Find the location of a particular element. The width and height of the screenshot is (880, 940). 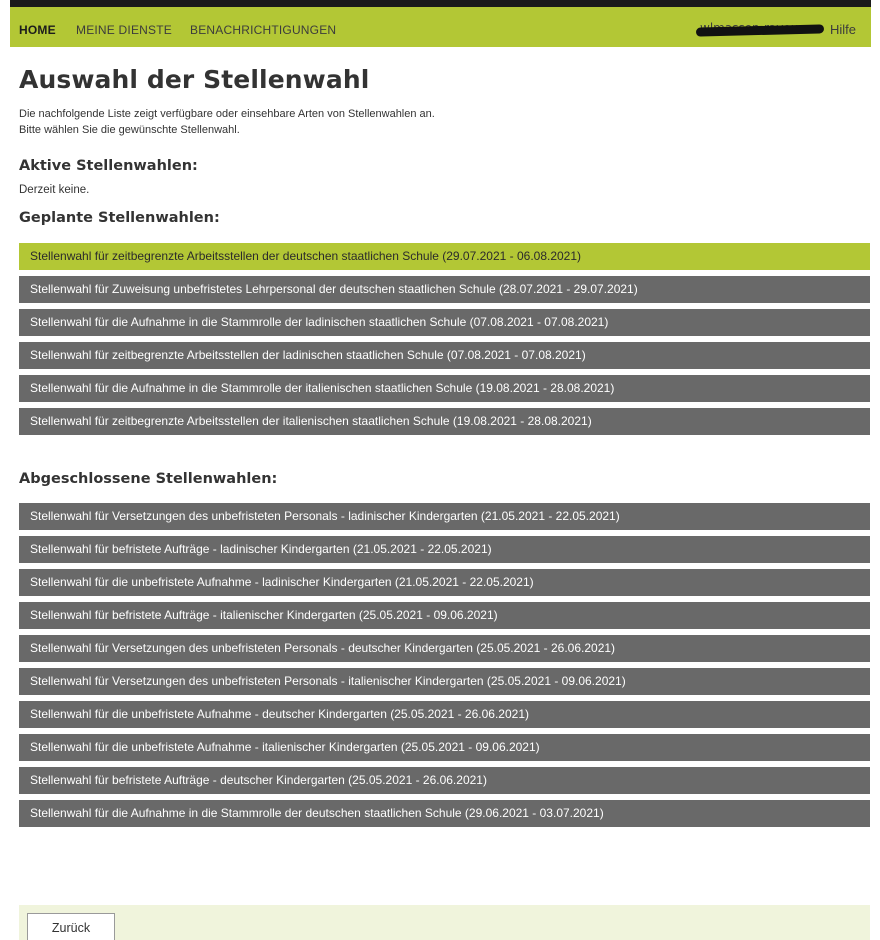

nav-home-link: HOME is located at coordinates (37, 30).